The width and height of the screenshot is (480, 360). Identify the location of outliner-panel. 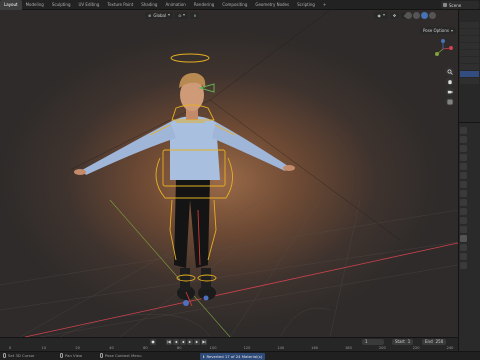
(469, 66).